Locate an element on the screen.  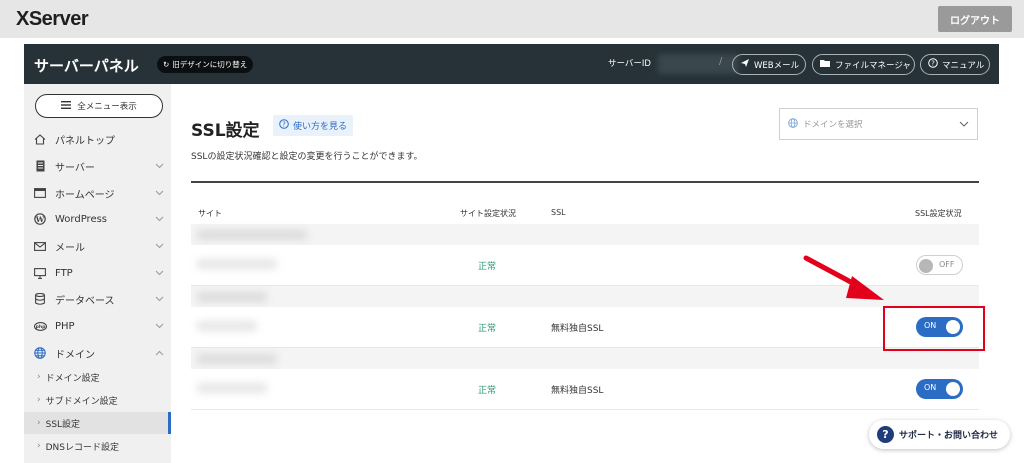
sidebar-item-label: パネルトップ is located at coordinates (85, 141).